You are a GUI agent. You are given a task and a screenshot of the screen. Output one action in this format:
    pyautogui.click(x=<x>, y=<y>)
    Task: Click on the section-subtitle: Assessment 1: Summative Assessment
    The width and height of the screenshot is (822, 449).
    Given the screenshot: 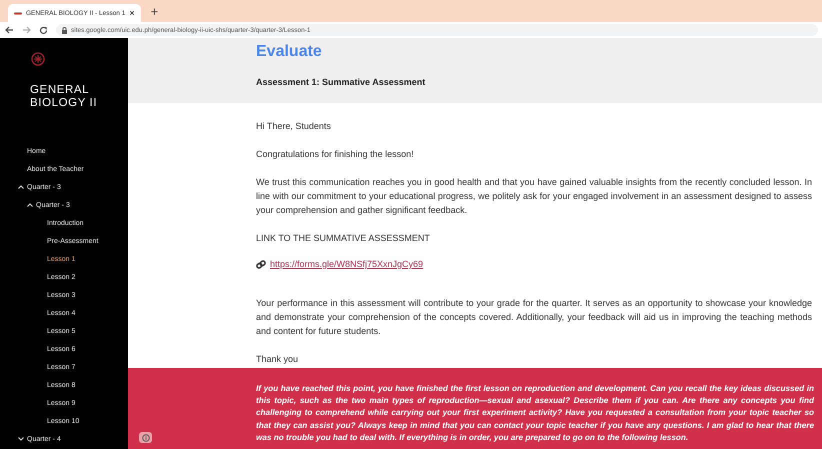 What is the action you would take?
    pyautogui.click(x=341, y=82)
    